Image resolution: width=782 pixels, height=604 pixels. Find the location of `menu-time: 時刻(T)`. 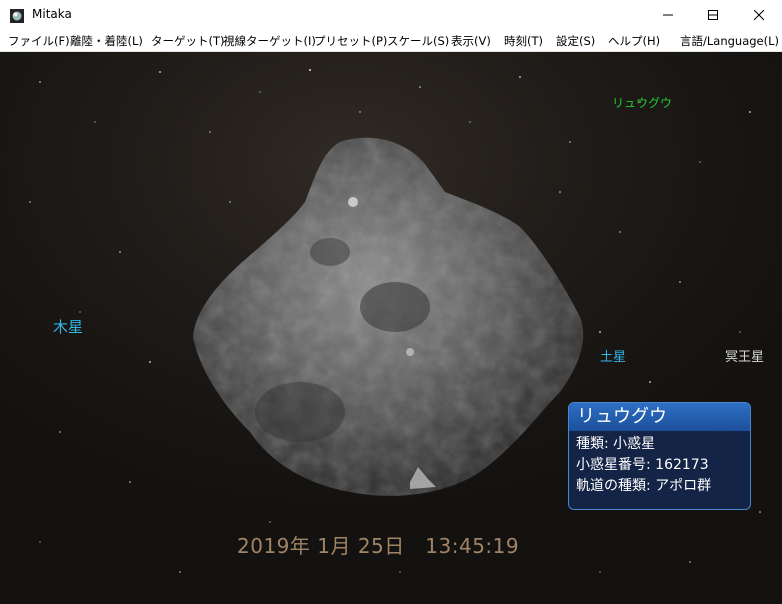

menu-time: 時刻(T) is located at coordinates (523, 41).